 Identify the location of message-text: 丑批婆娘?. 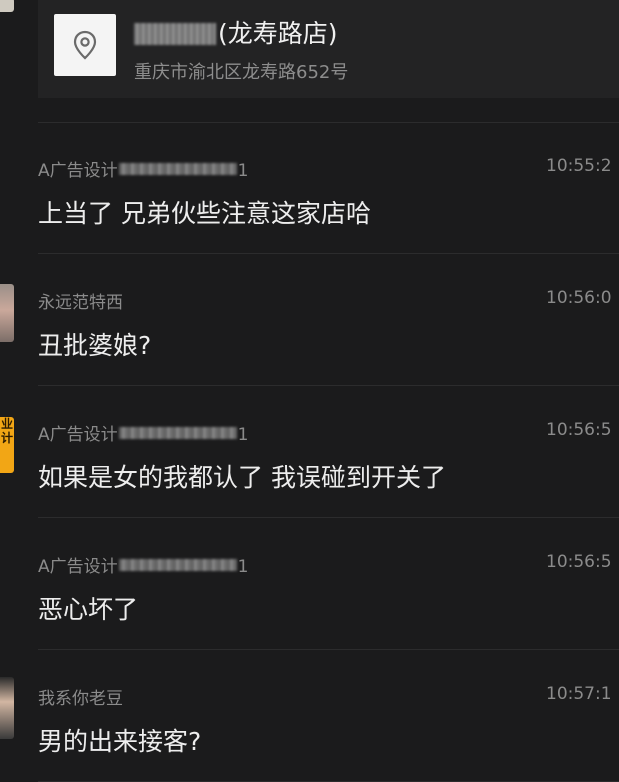
(95, 345).